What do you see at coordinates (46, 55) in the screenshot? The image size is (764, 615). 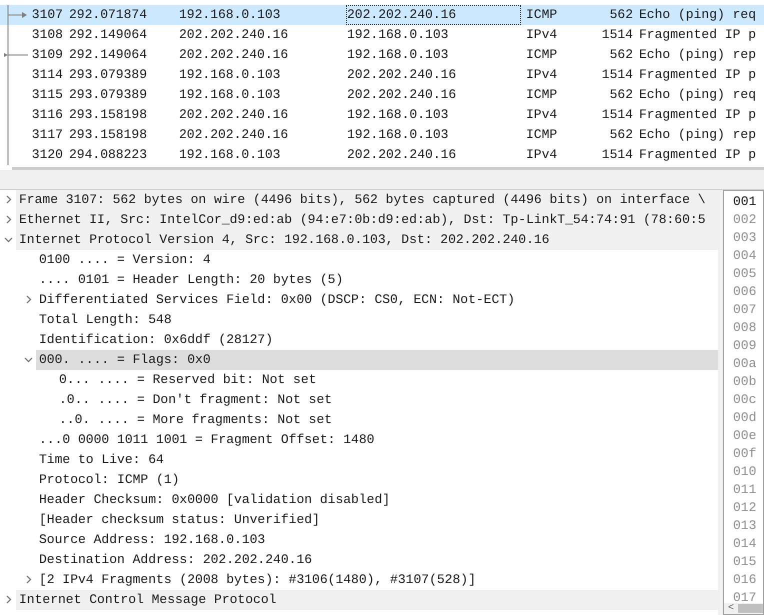 I see `packet-number: 3109` at bounding box center [46, 55].